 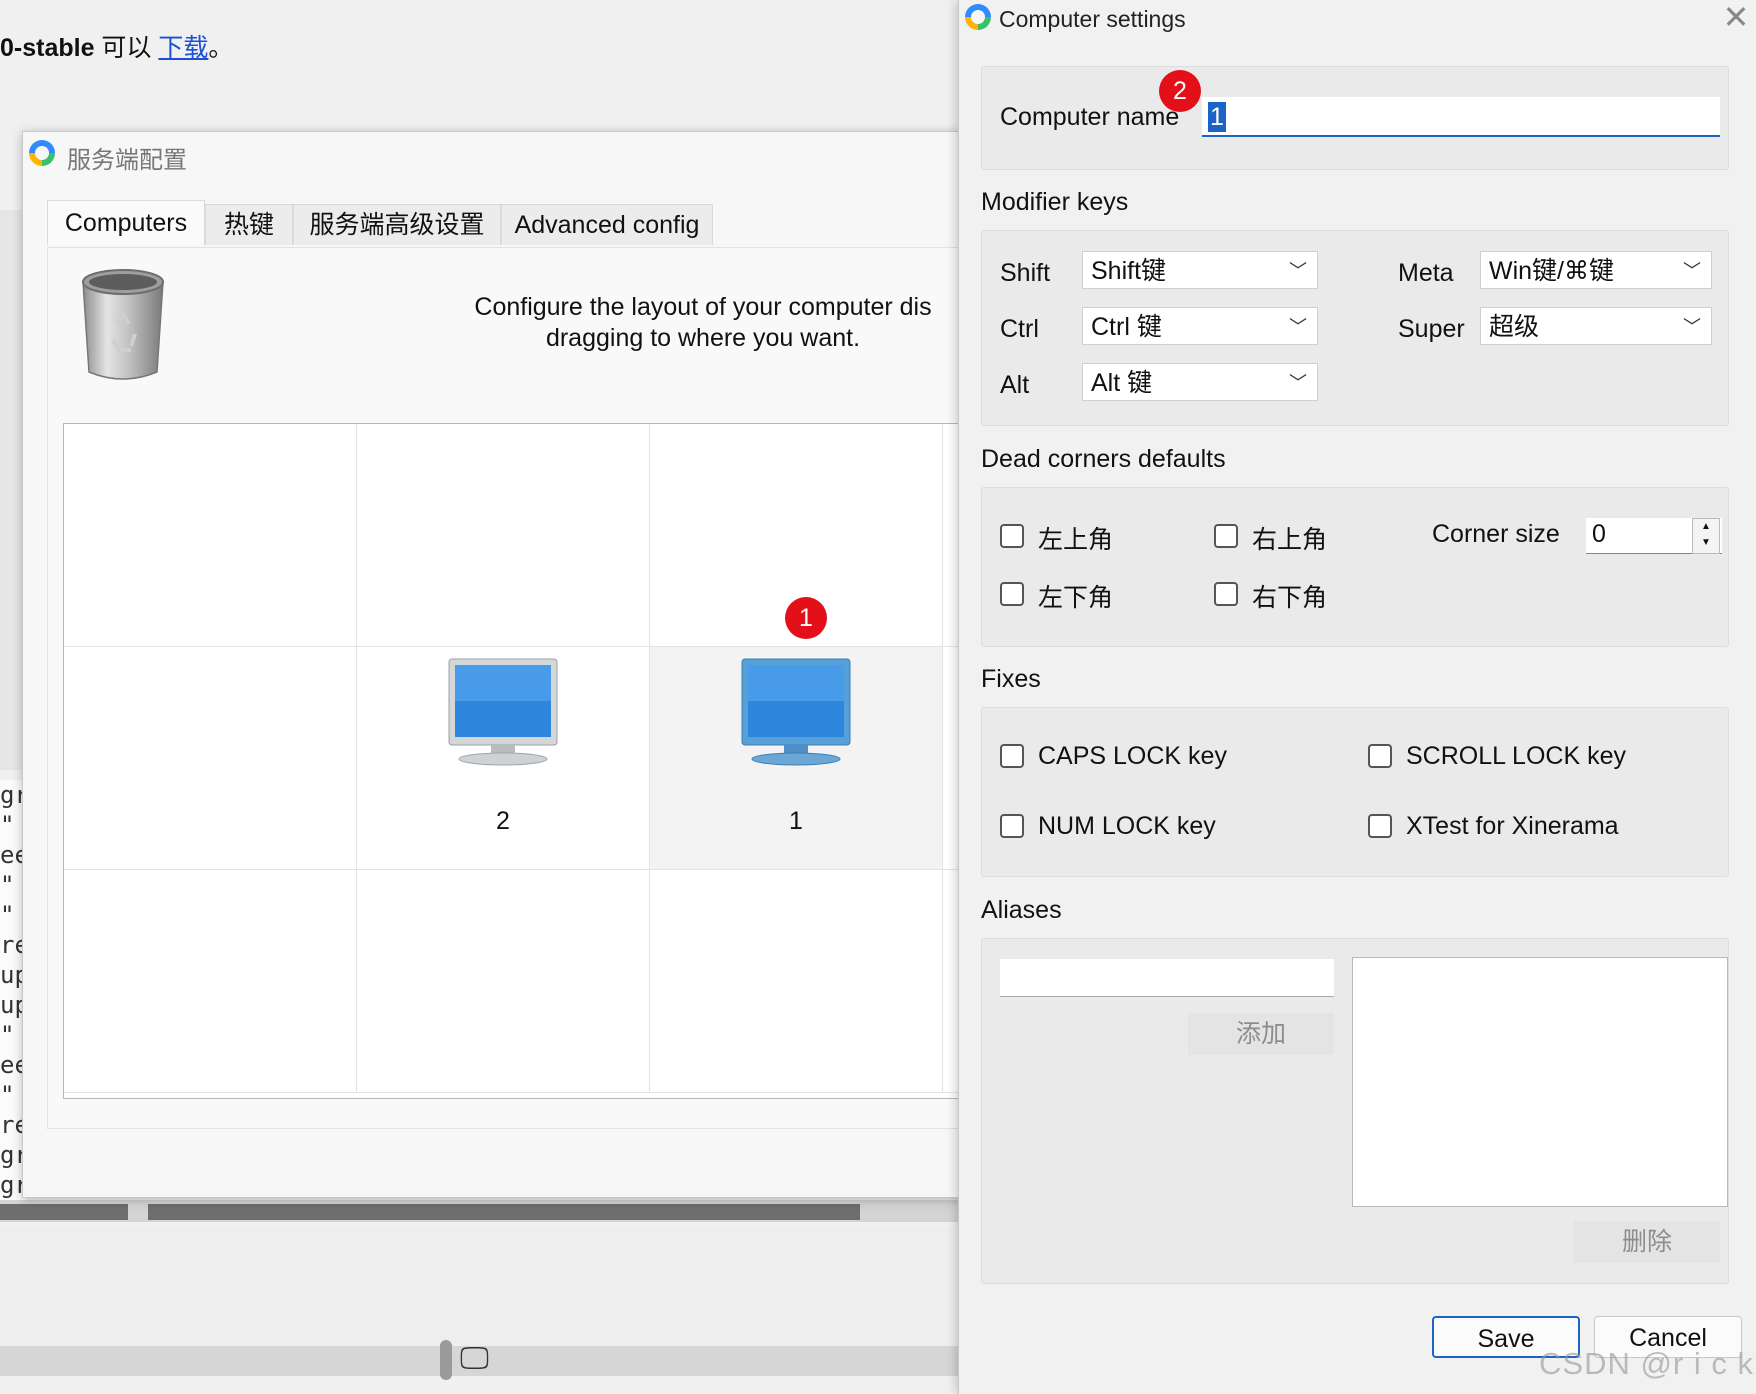 I want to click on shift-value: Shift键, so click(x=1129, y=271).